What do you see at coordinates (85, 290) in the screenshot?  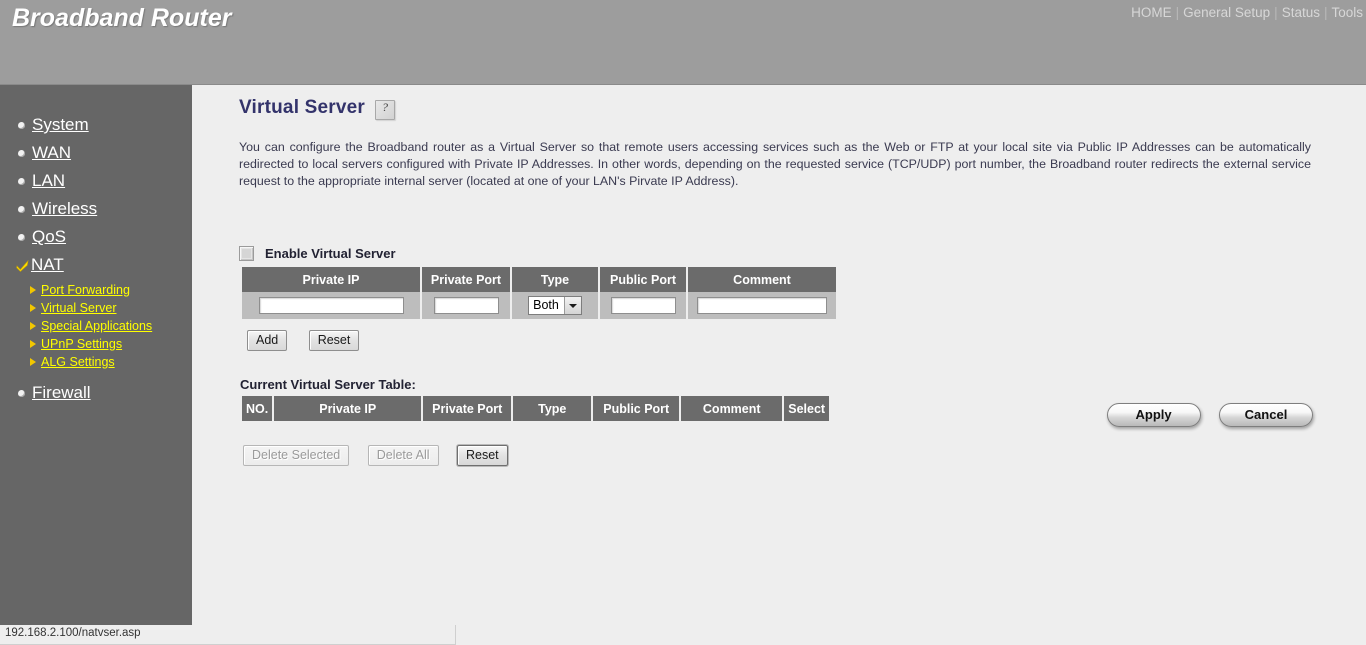 I see `sidebar-subitem-label: Port Forwarding` at bounding box center [85, 290].